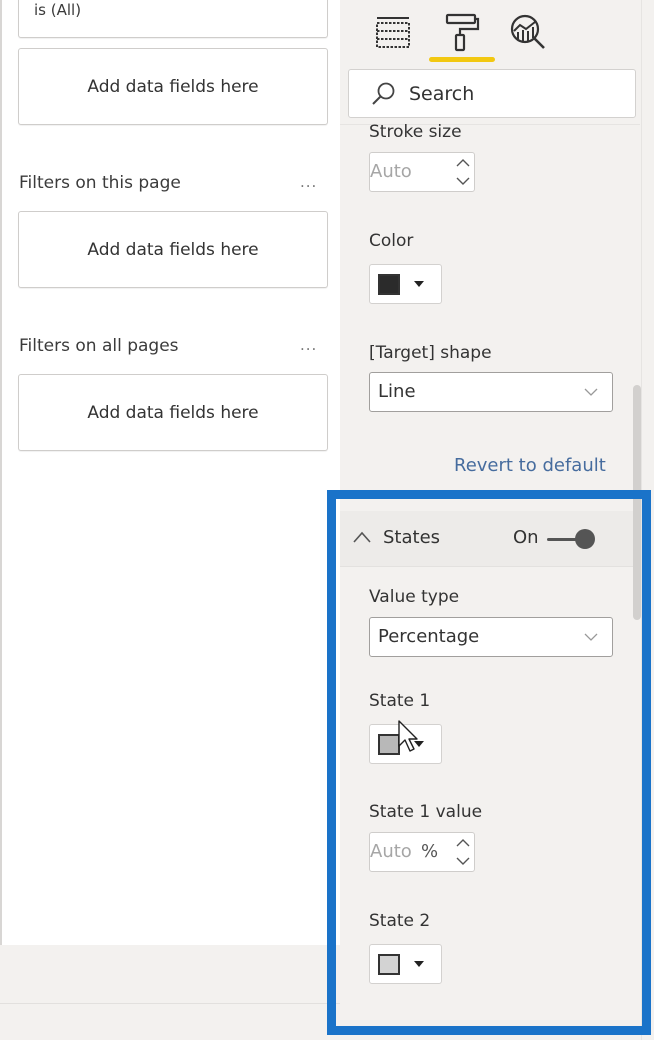 The height and width of the screenshot is (1040, 654). What do you see at coordinates (530, 465) in the screenshot?
I see `revert-to-default-link: Revert to default` at bounding box center [530, 465].